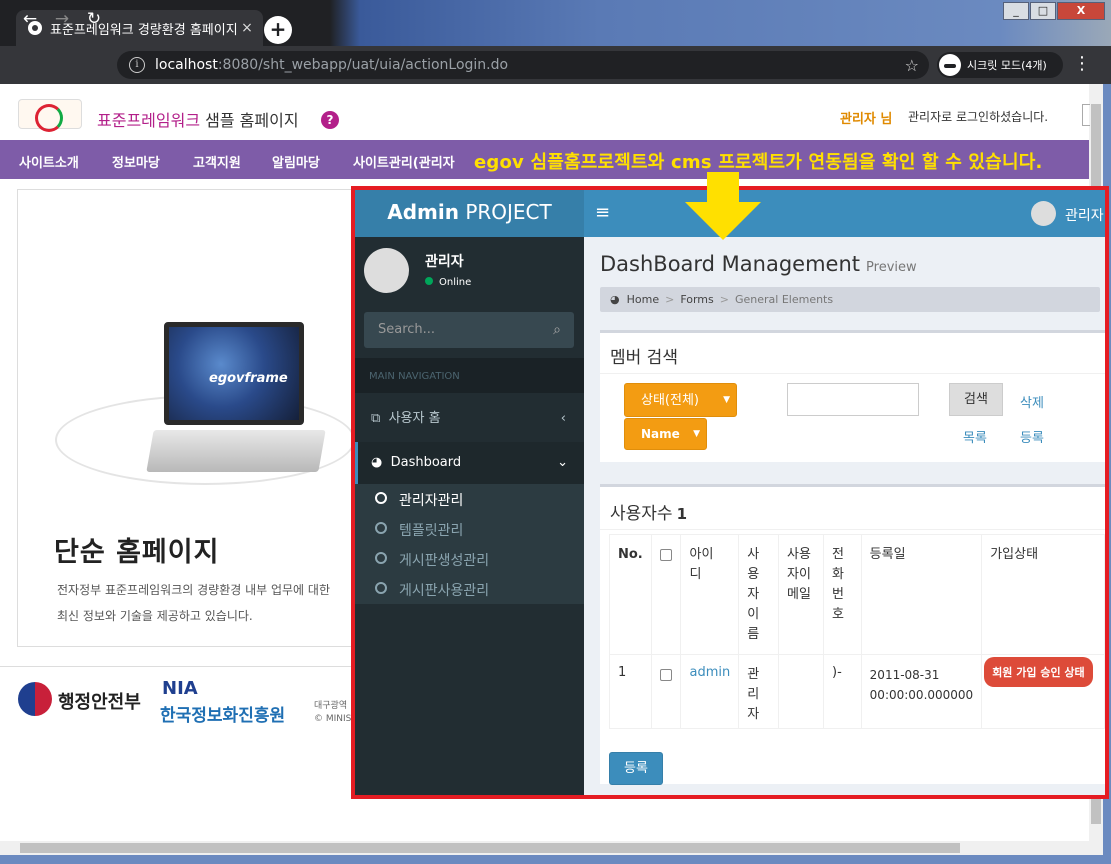  Describe the element at coordinates (94, 20) in the screenshot. I see `reload-icon: ↻` at that location.